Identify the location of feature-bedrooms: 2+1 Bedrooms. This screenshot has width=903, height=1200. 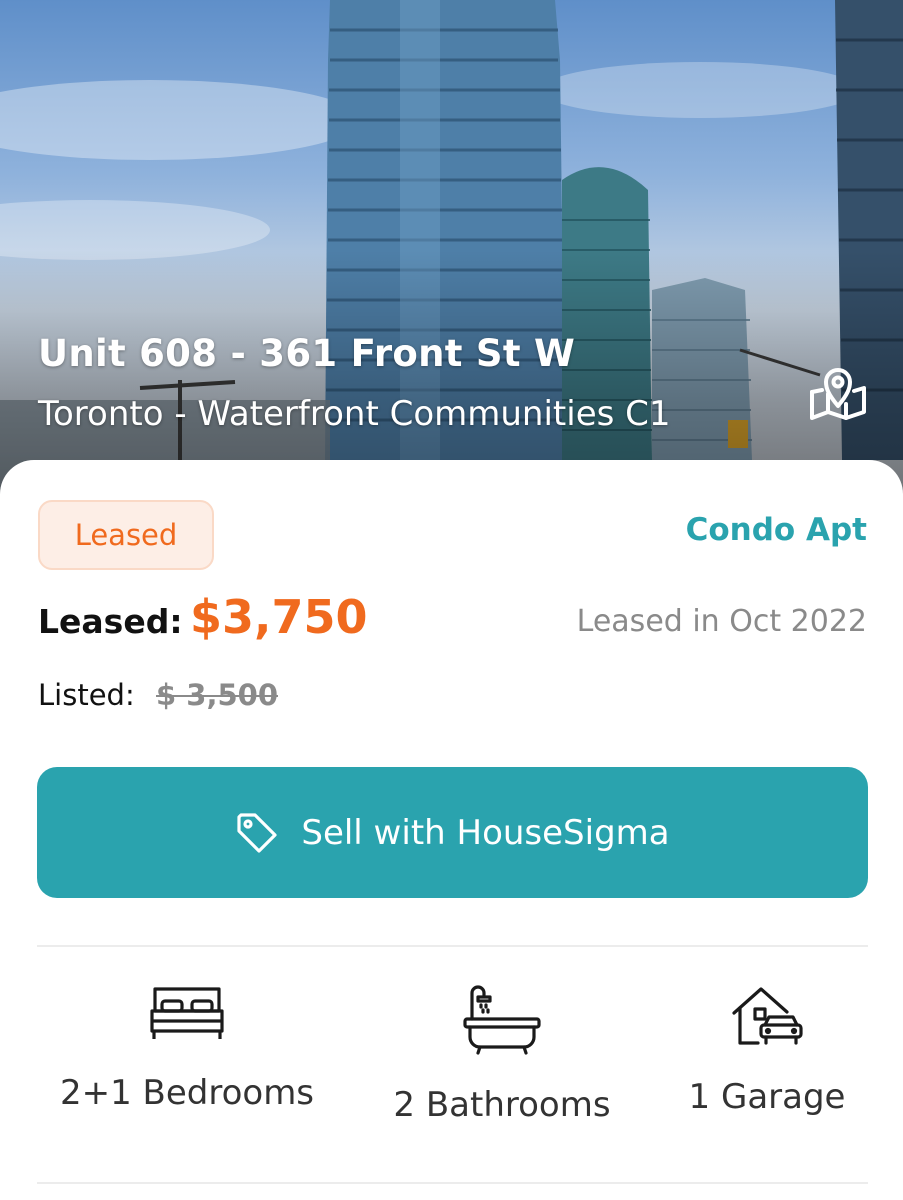
(187, 1049).